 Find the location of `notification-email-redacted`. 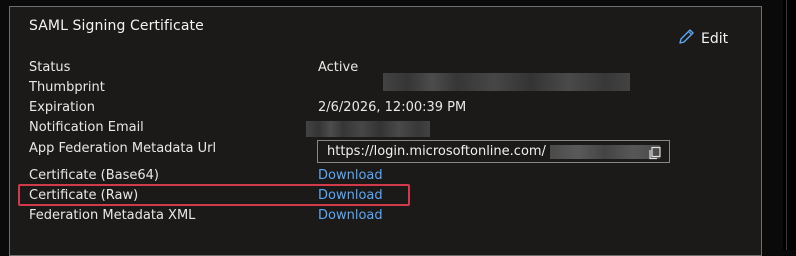

notification-email-redacted is located at coordinates (368, 129).